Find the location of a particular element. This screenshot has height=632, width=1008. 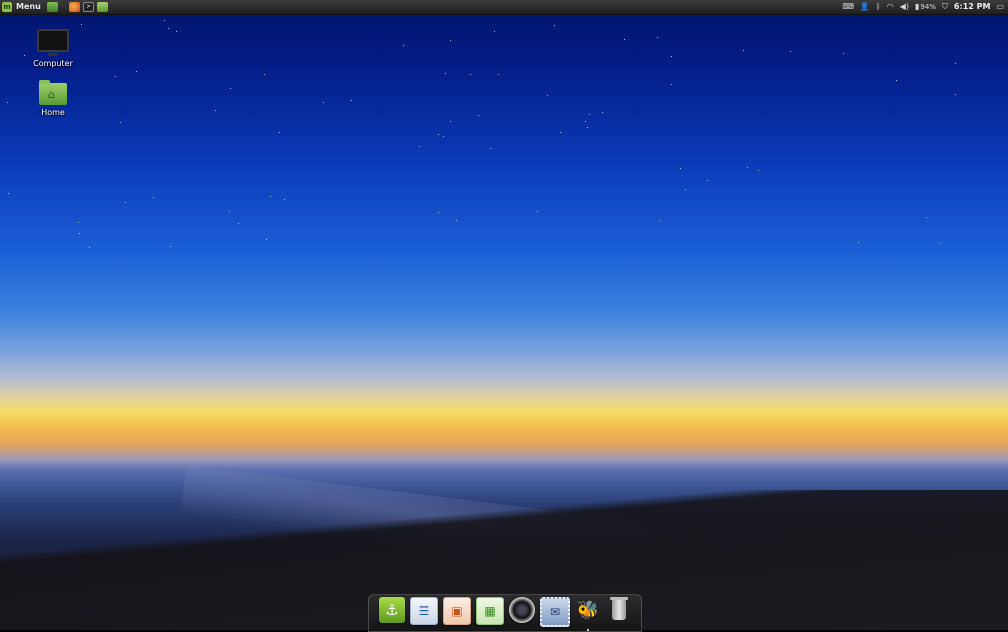

writer-icon: ☰ is located at coordinates (424, 611).